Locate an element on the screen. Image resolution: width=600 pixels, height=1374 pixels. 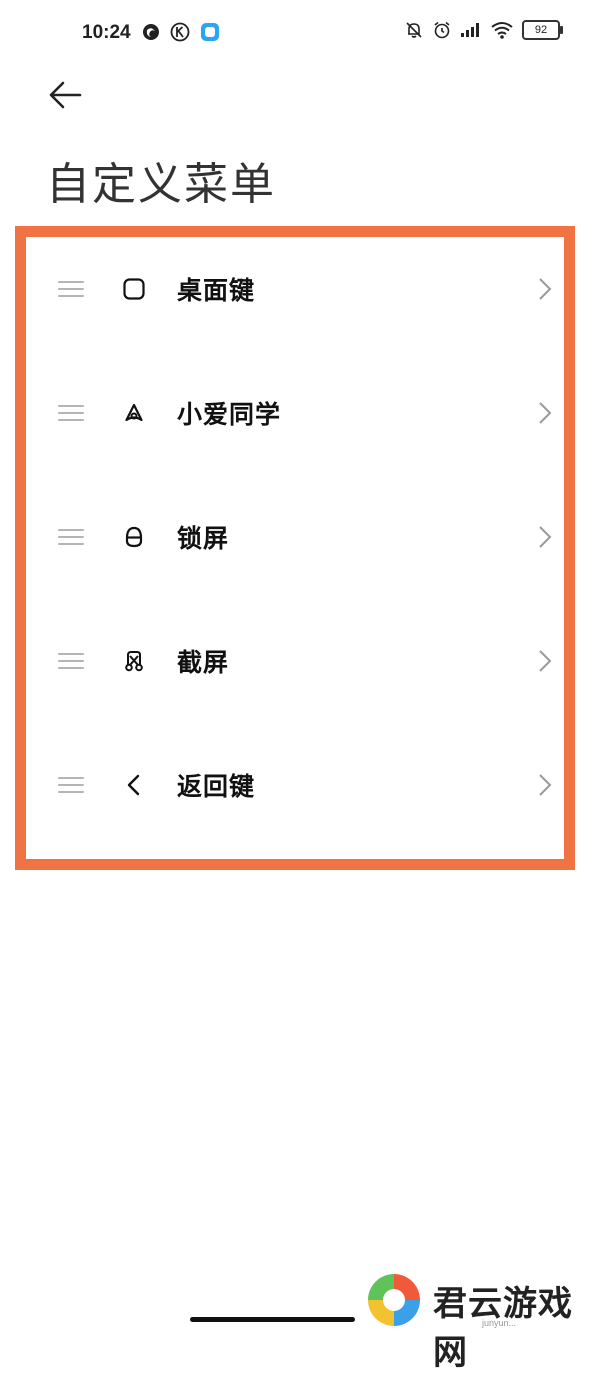
watermark-logo-icon is located at coordinates (394, 1300).